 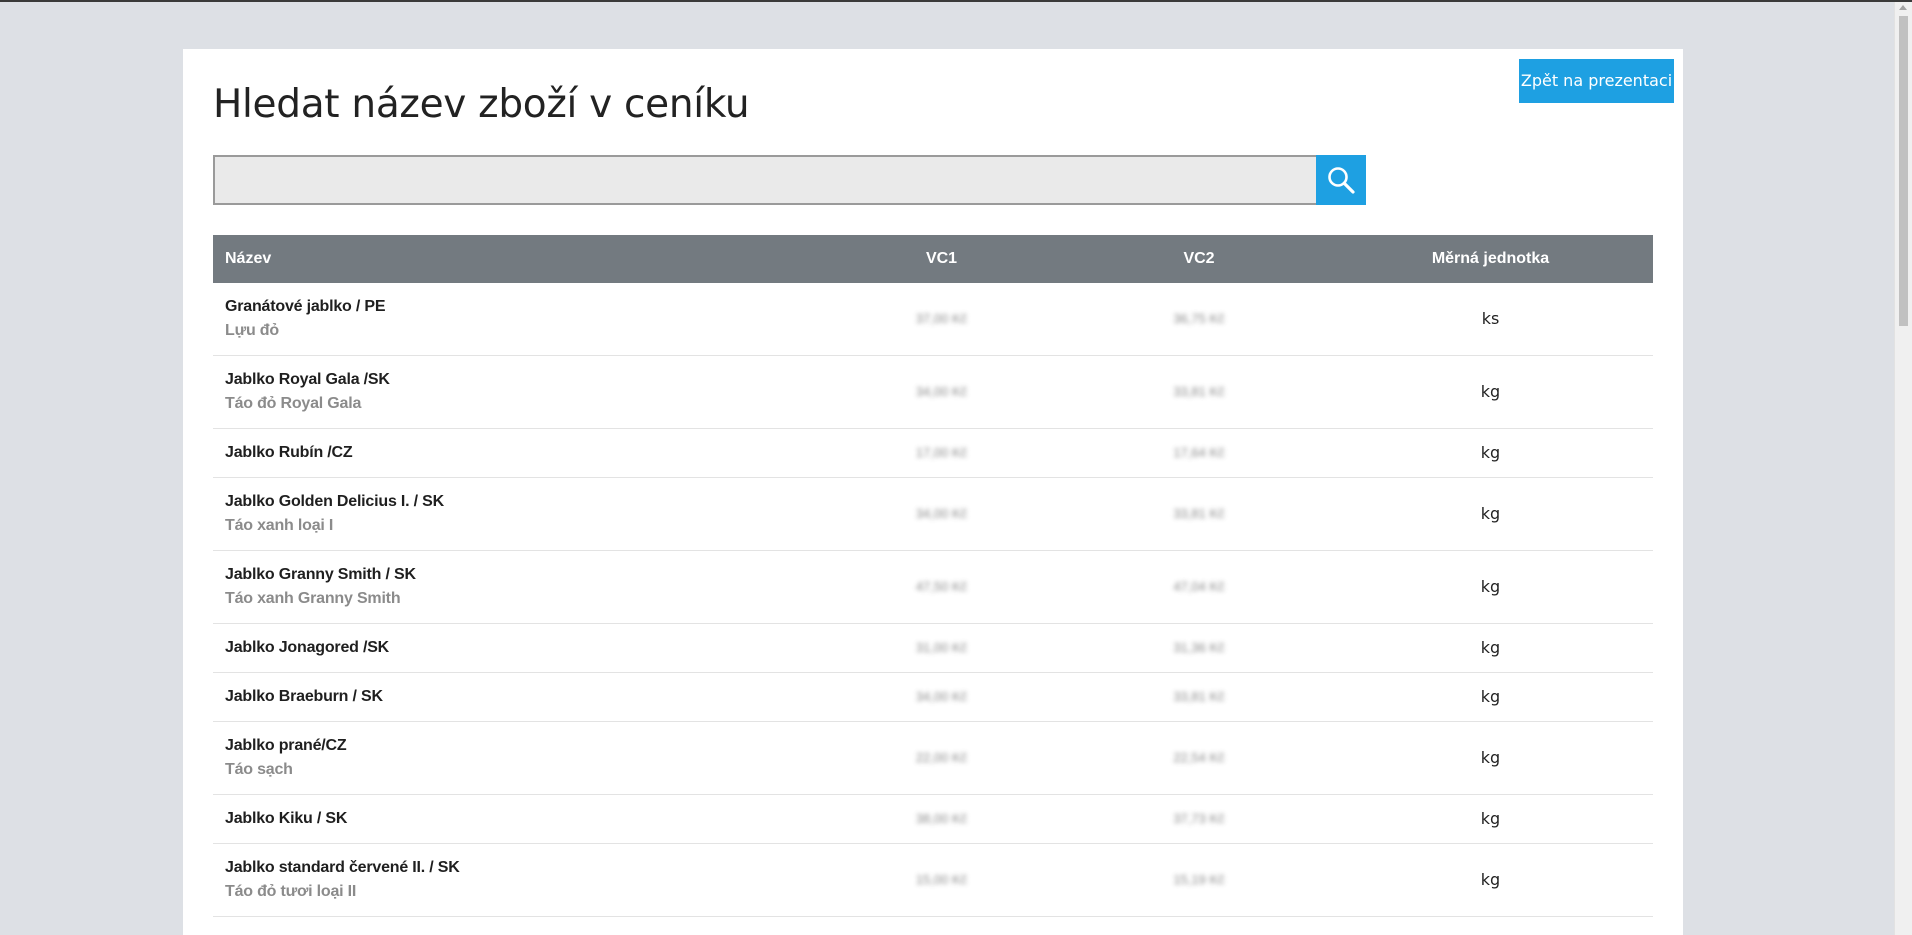 I want to click on price-vc1: 31,00 Kč, so click(x=941, y=647).